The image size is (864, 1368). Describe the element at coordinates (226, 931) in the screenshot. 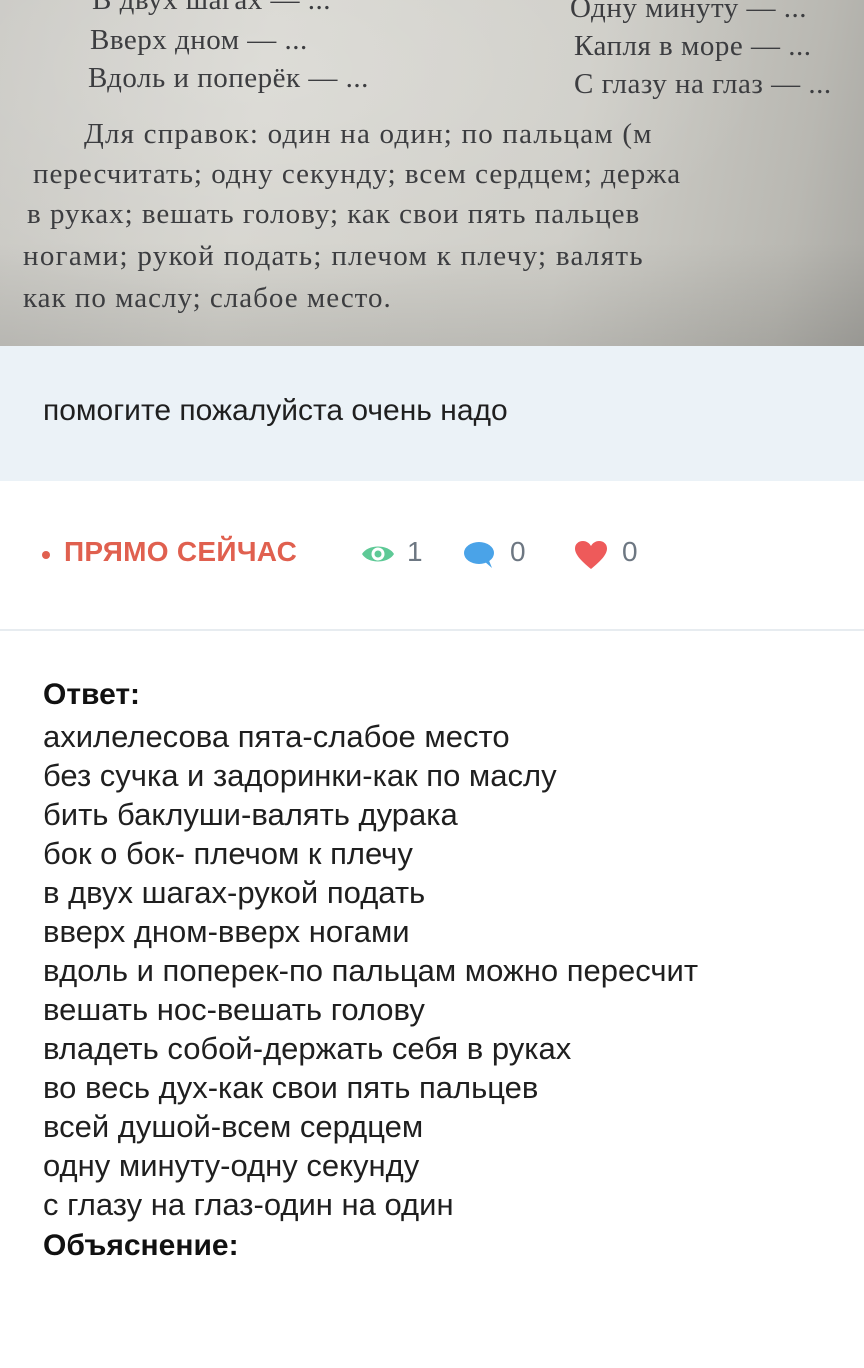

I see `answer-line: вверх дном-вверх ногами` at that location.